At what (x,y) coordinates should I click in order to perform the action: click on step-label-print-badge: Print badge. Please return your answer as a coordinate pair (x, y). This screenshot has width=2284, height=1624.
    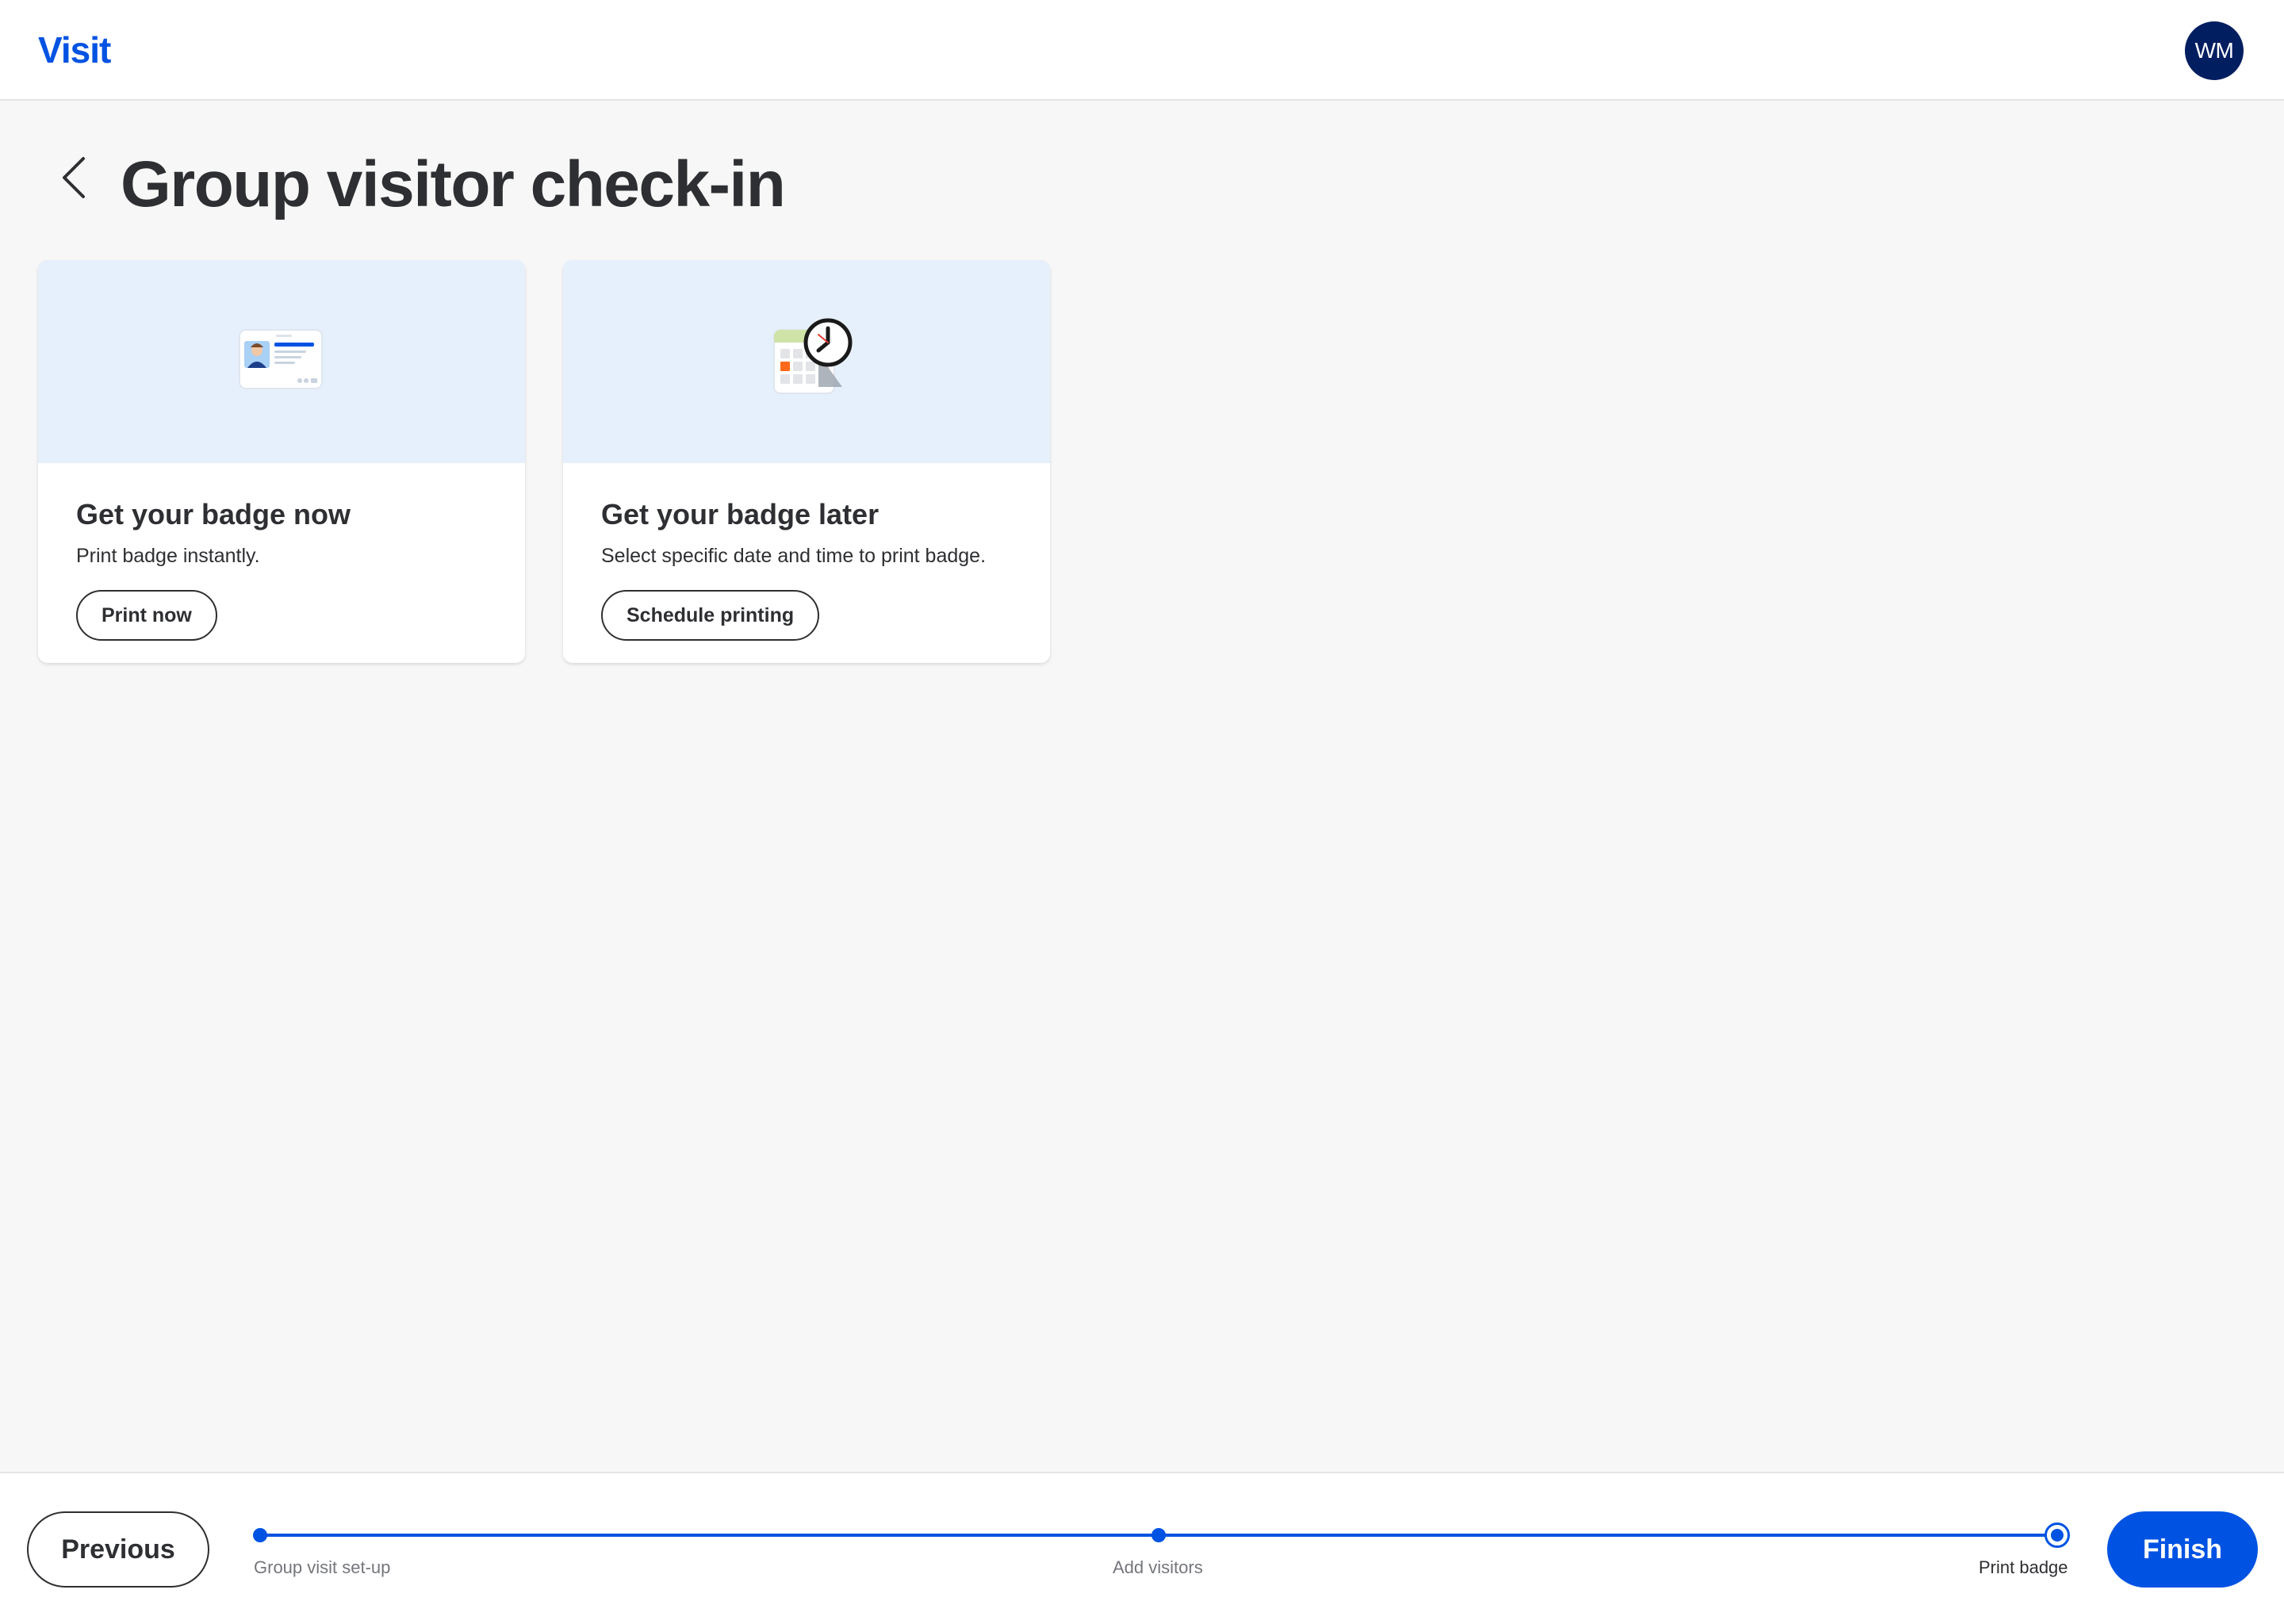
    Looking at the image, I should click on (2023, 1567).